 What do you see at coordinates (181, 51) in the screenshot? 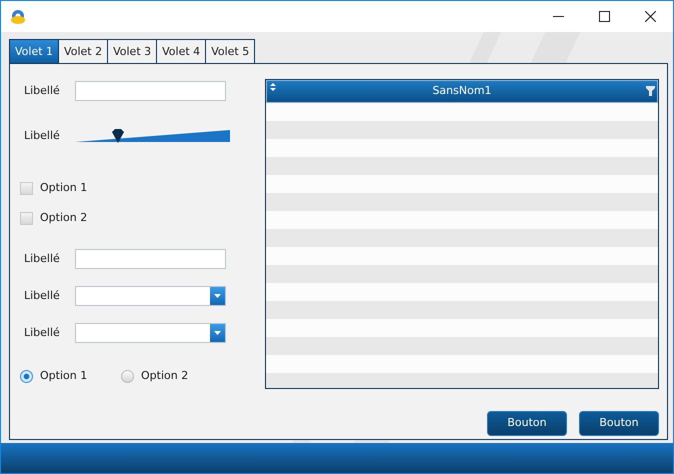
I see `tab: Volet 4` at bounding box center [181, 51].